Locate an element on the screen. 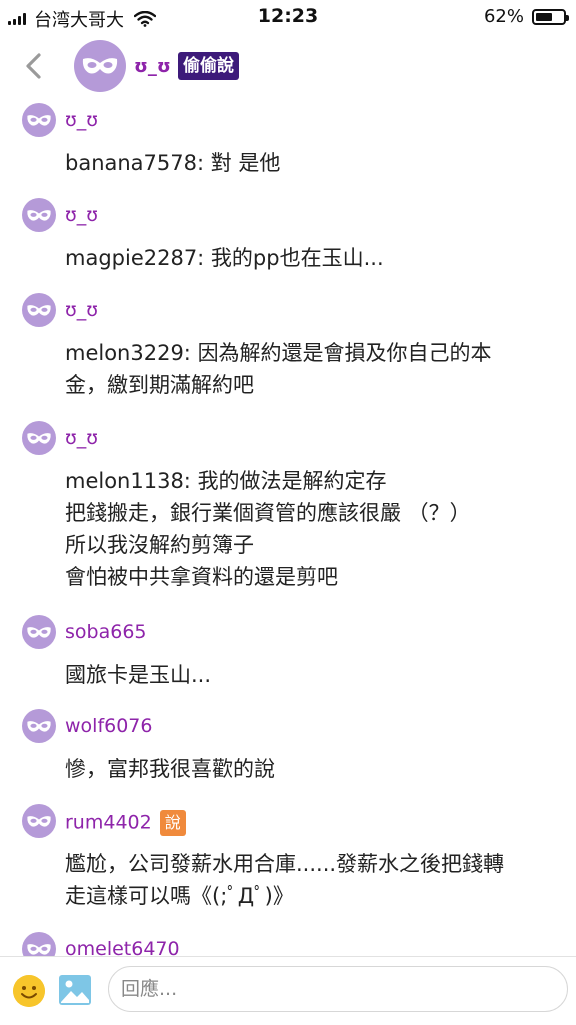 This screenshot has width=576, height=1025. author-name: soba665 is located at coordinates (106, 632).